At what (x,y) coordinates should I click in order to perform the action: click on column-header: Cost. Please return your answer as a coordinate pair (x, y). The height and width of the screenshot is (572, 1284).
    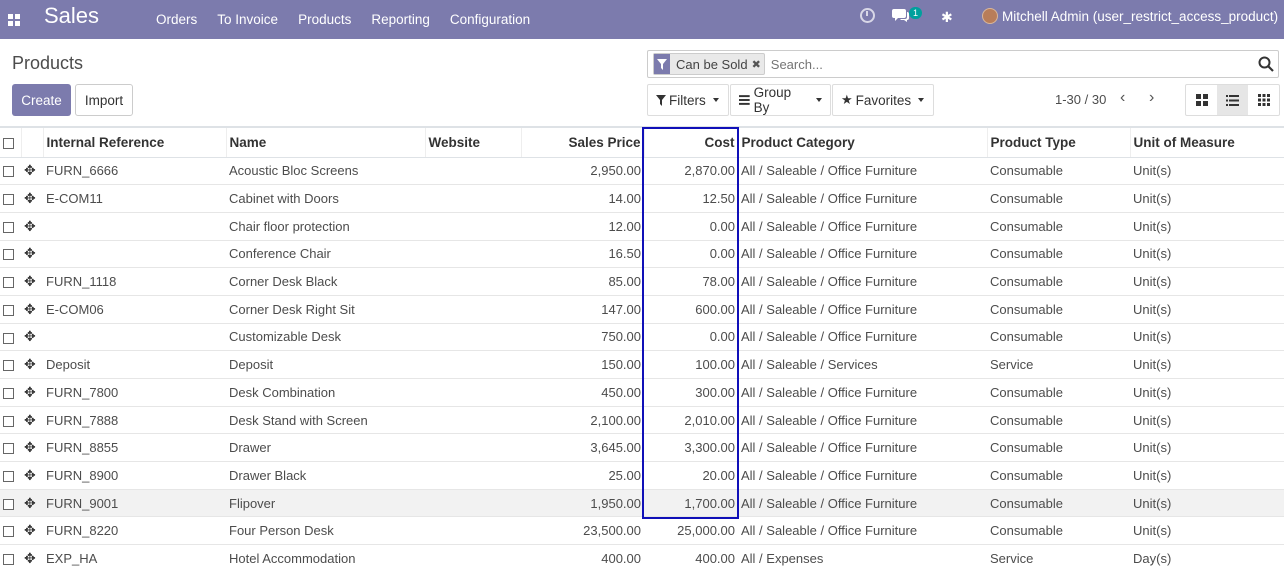
    Looking at the image, I should click on (691, 142).